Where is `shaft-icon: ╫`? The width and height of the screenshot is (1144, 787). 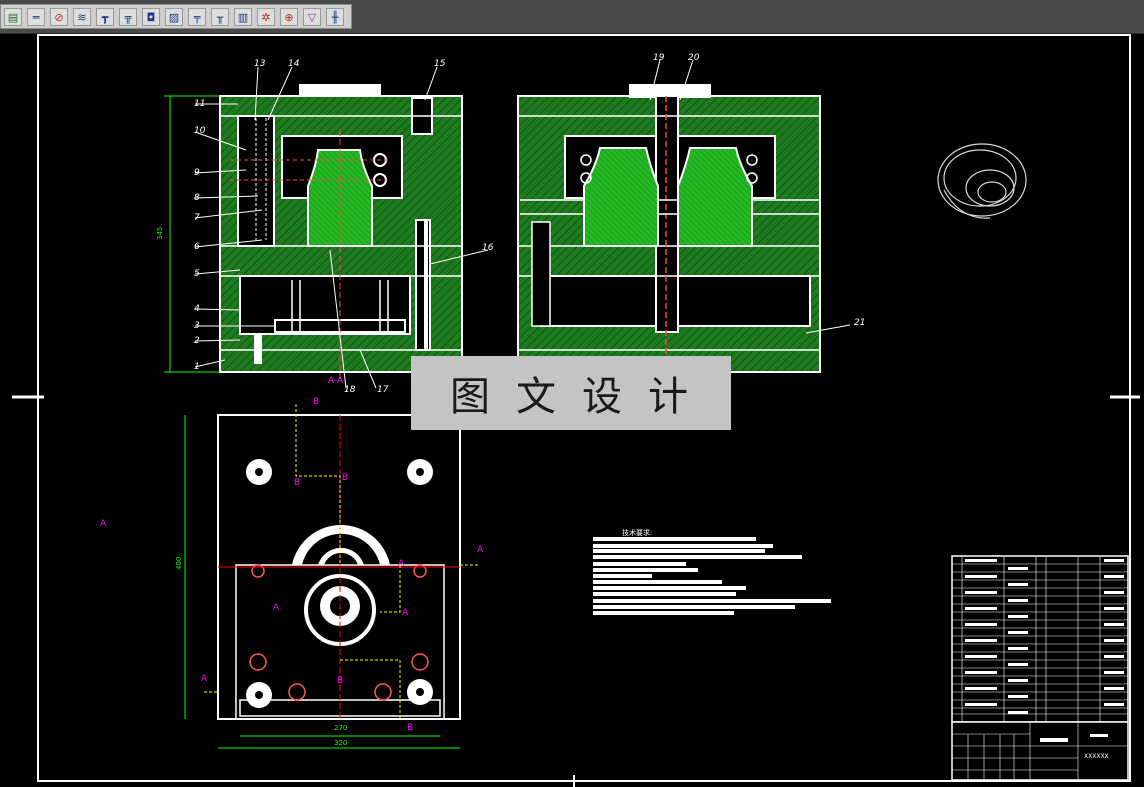 shaft-icon: ╫ is located at coordinates (335, 17).